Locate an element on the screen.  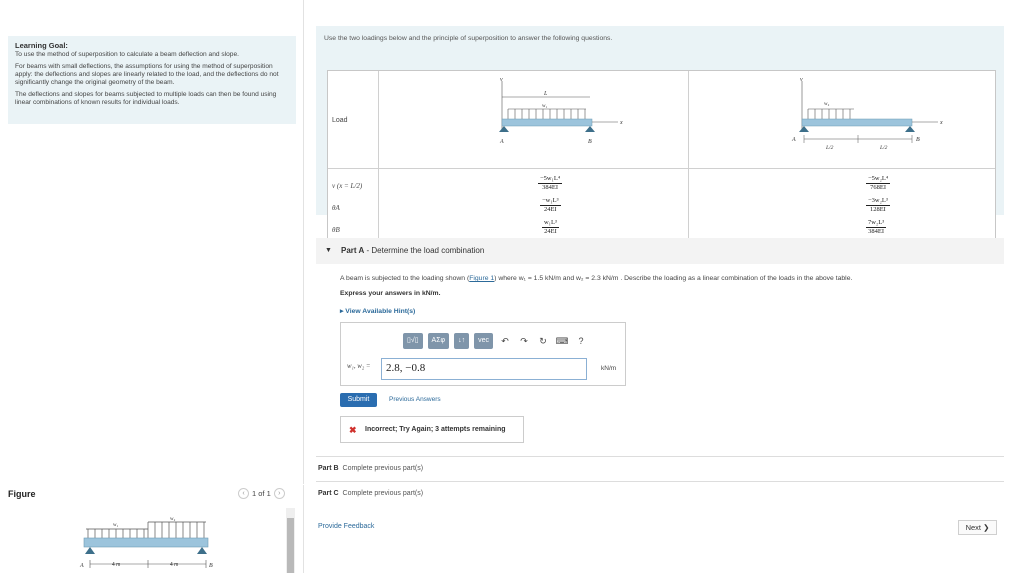
next-button: Next ❯ is located at coordinates (977, 527).